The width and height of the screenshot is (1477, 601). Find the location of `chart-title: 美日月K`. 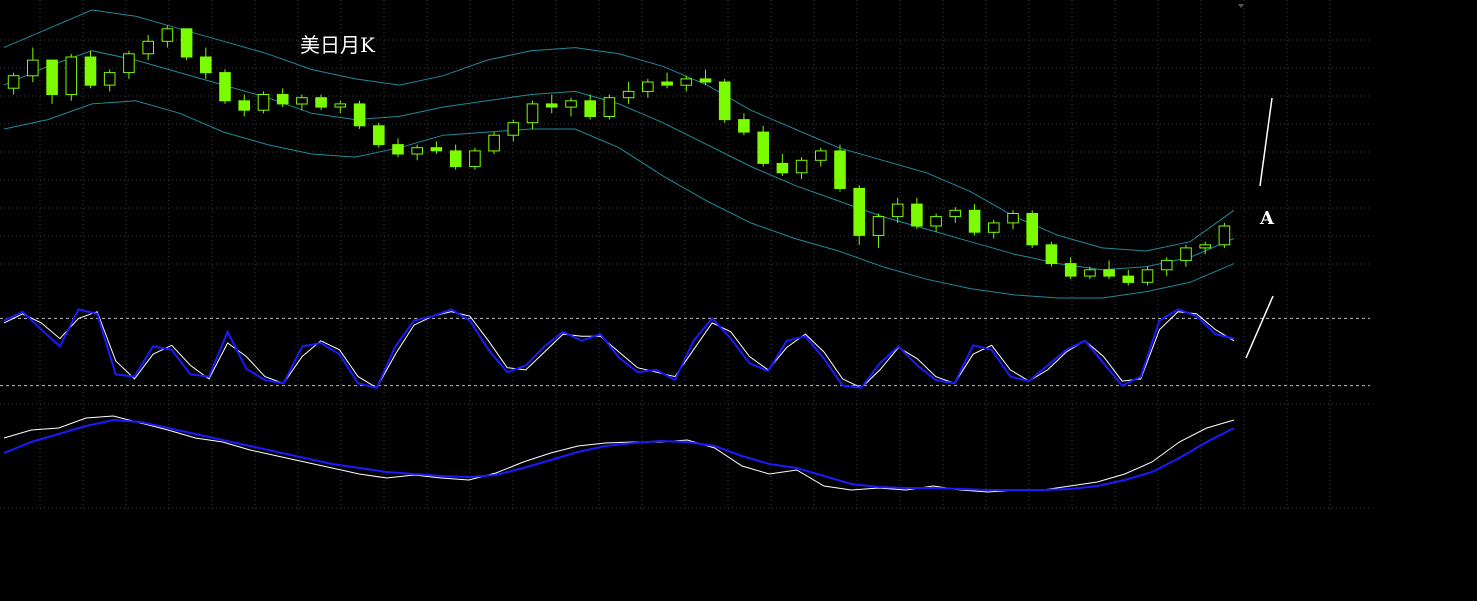

chart-title: 美日月K is located at coordinates (338, 45).